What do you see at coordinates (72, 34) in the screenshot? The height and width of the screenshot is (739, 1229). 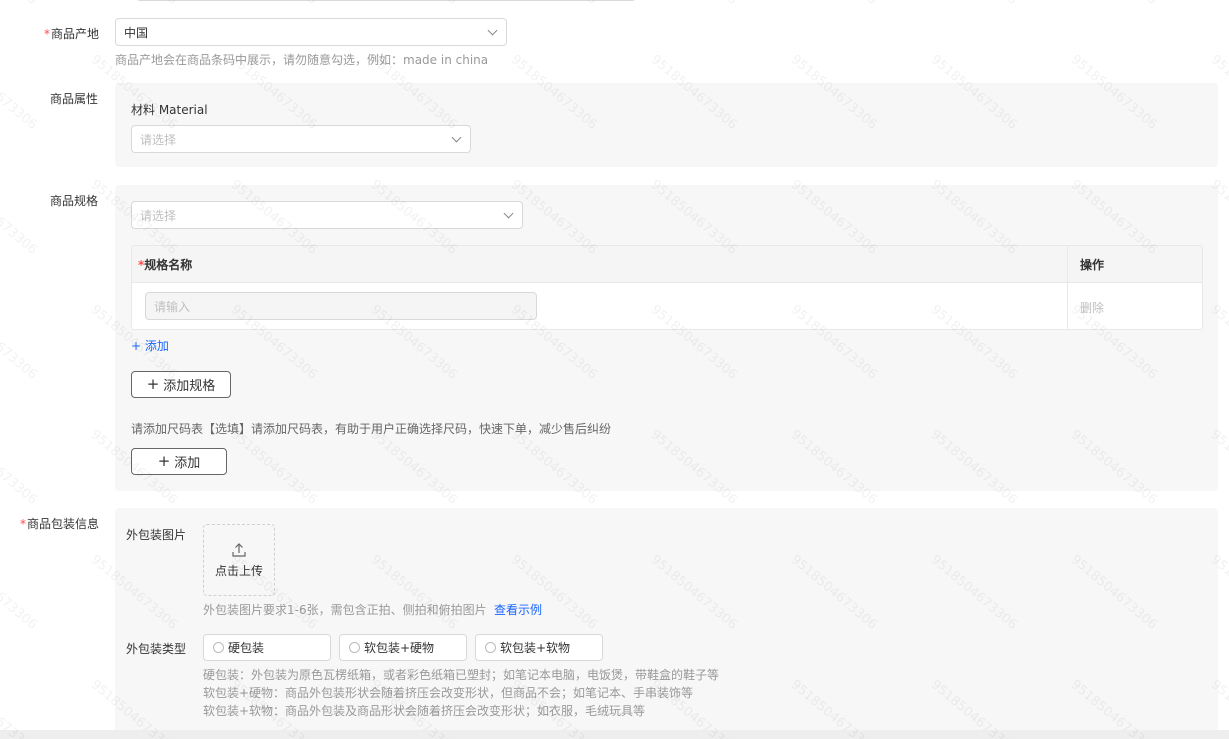 I see `origin-label: *商品产地` at bounding box center [72, 34].